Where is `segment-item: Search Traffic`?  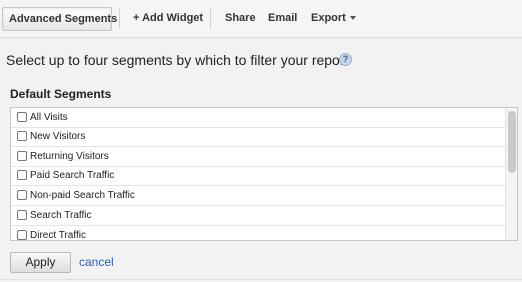
segment-item: Search Traffic is located at coordinates (258, 216).